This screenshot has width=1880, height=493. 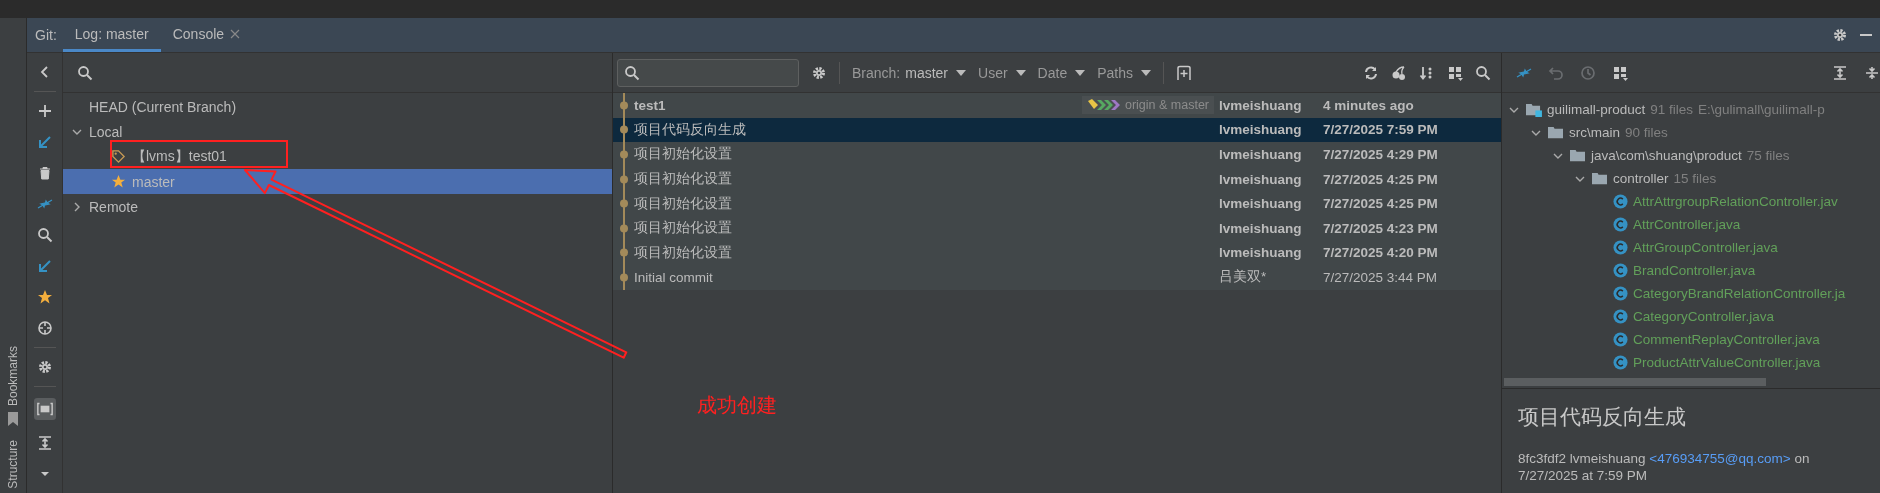 I want to click on branch-item: master, so click(x=337, y=181).